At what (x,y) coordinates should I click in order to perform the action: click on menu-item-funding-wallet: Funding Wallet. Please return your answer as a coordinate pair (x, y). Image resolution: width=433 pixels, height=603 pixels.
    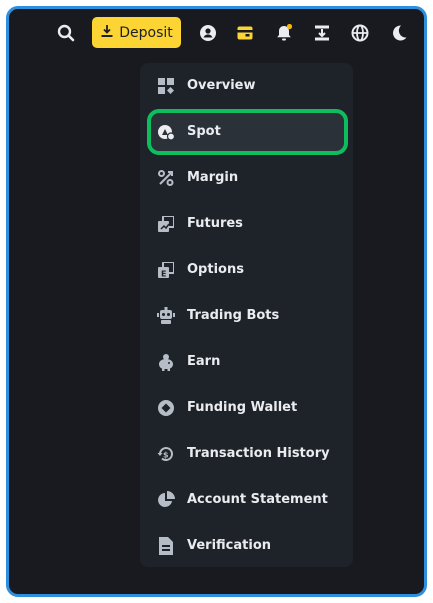
    Looking at the image, I should click on (246, 408).